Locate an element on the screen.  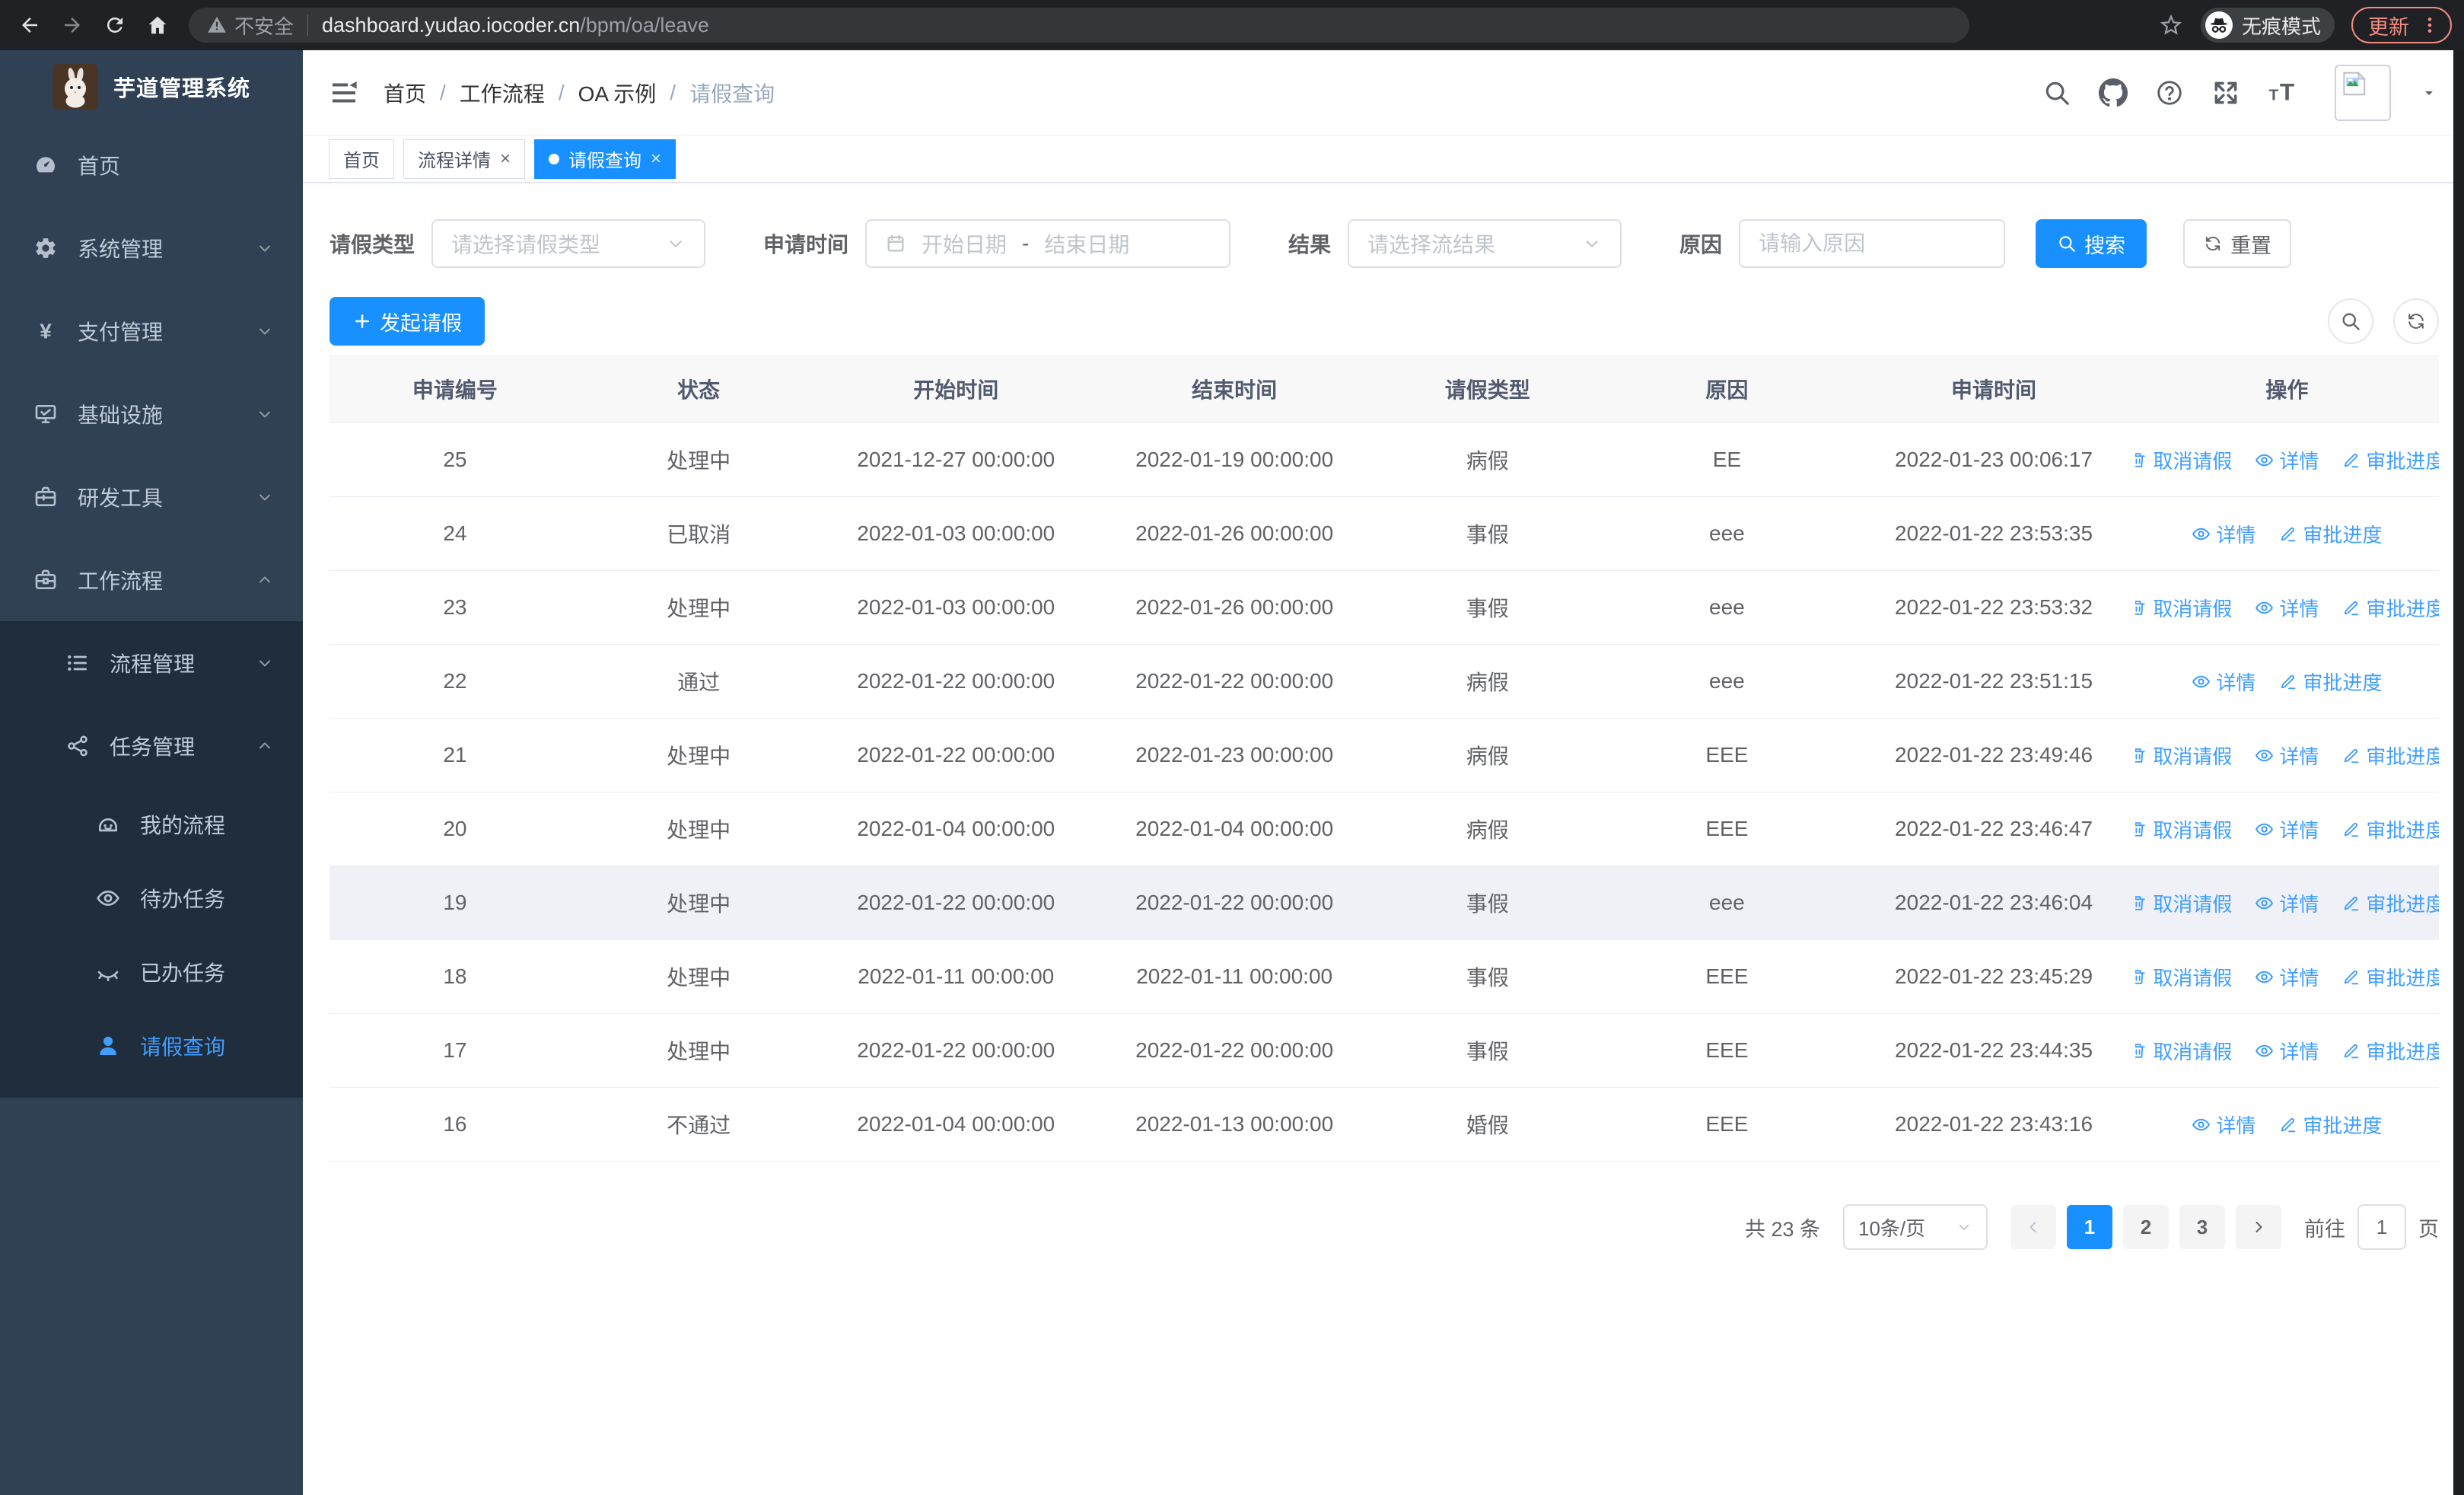
avatar-caret-down-icon is located at coordinates (2429, 93).